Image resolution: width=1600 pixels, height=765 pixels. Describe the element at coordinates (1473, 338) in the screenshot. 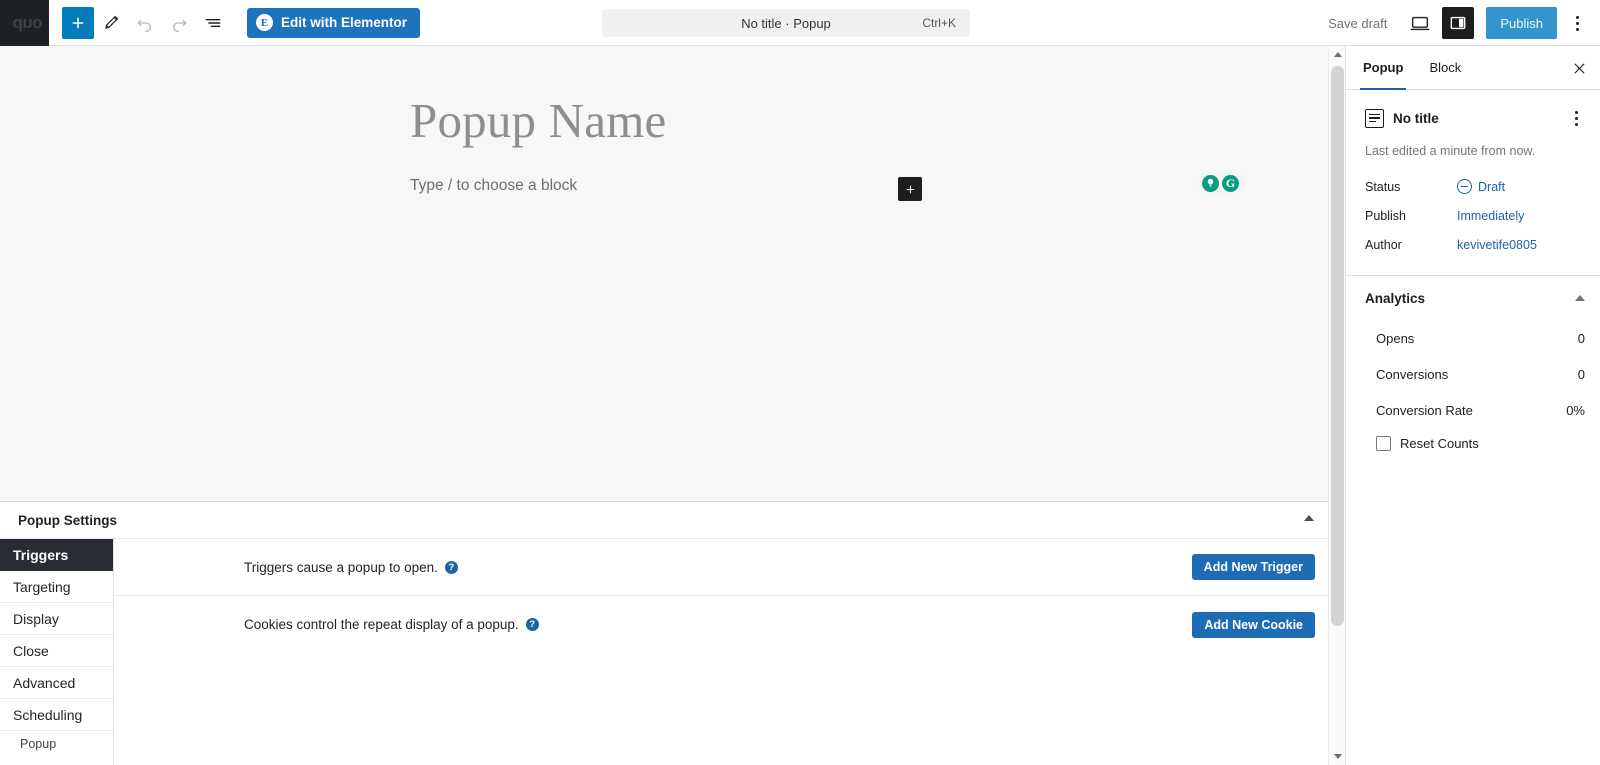

I see `stat-row-opens: Opens 0` at that location.